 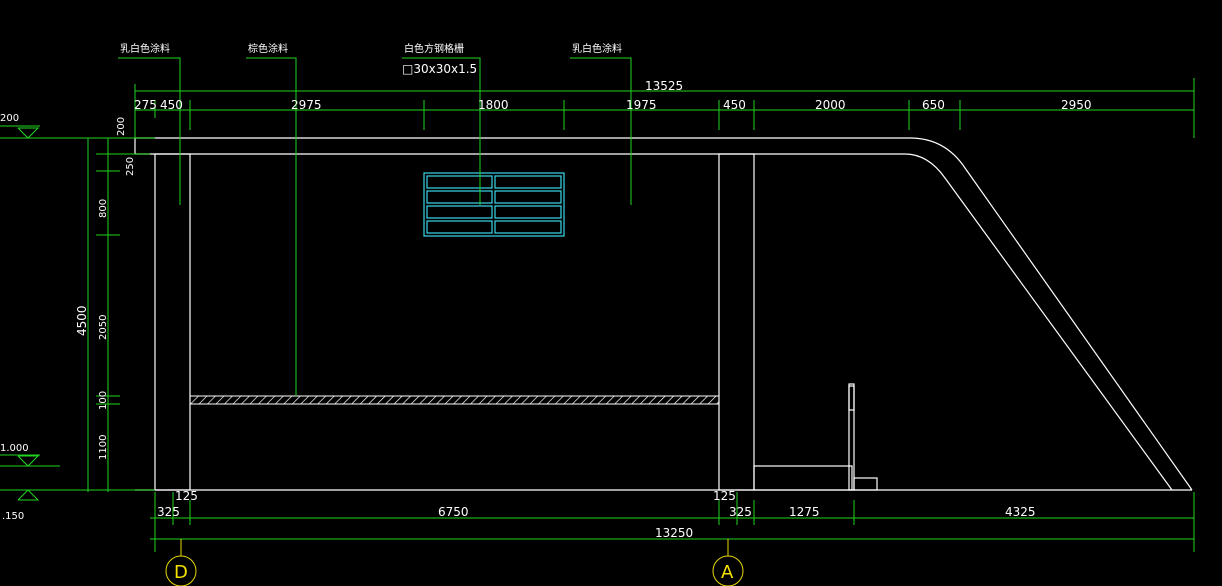 I want to click on material-label-1: 乳白色涂料, so click(x=145, y=48).